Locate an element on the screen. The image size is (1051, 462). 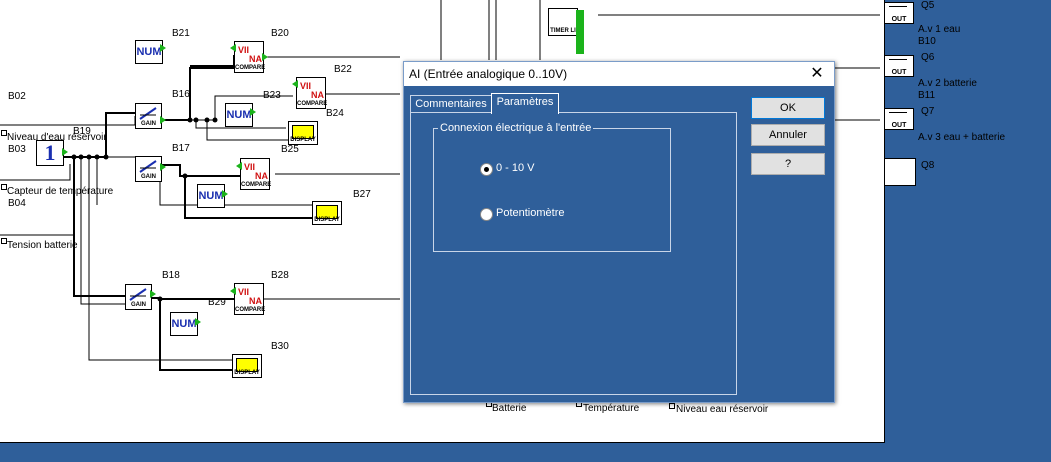
out-block-q5: OUT is located at coordinates (899, 13).